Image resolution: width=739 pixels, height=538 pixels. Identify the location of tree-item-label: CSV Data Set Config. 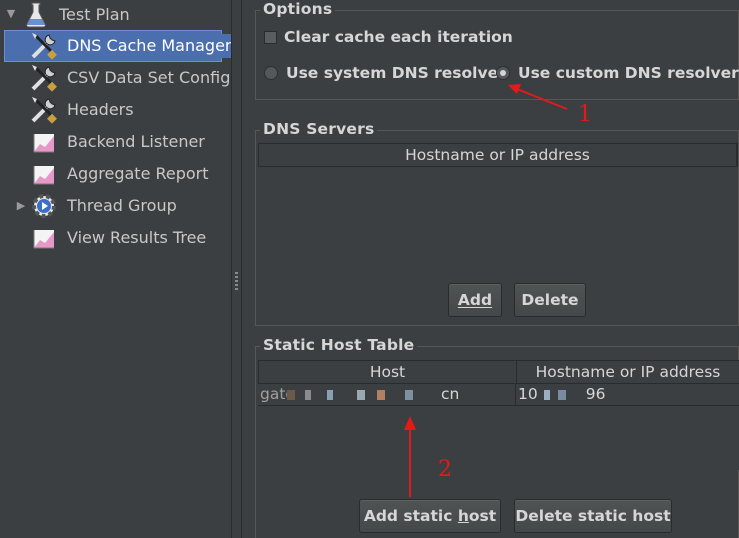
(149, 77).